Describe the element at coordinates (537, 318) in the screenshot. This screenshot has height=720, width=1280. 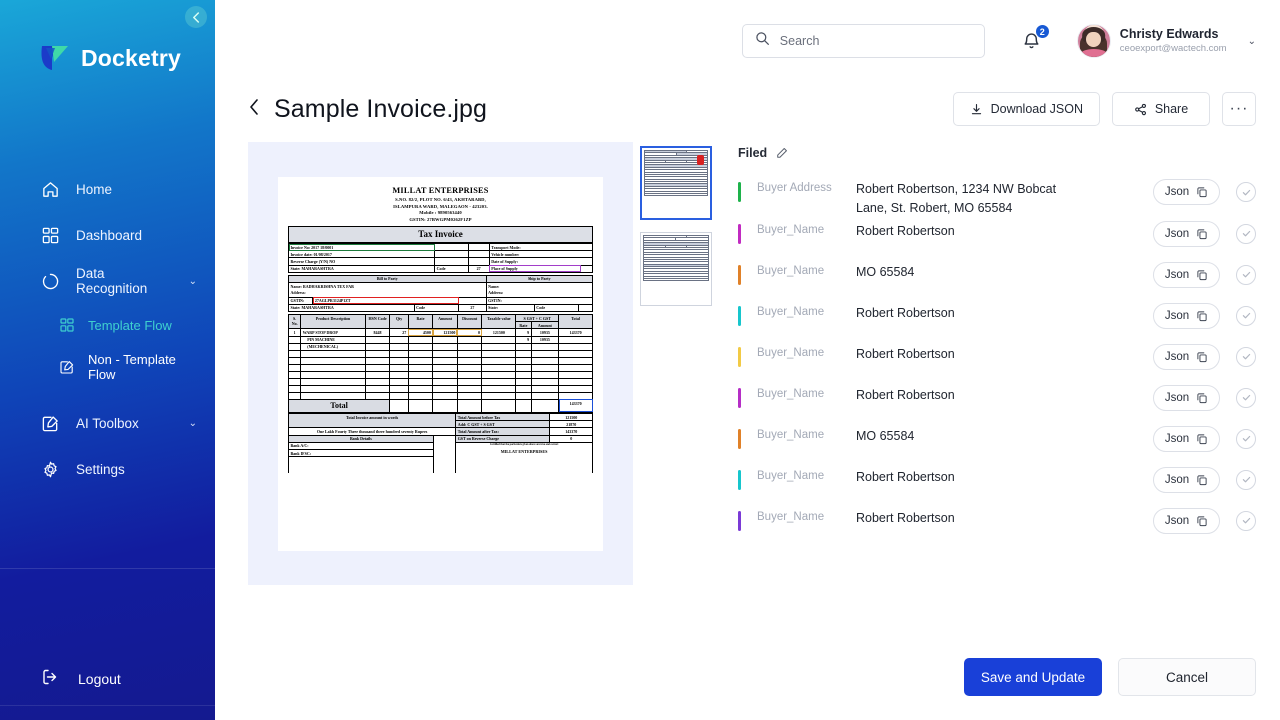
I see `col-gst-group: S GST + C GST` at that location.